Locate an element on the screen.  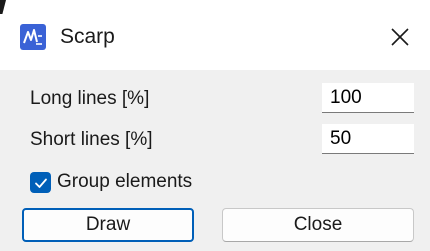
long-lines-label: Long lines [%] is located at coordinates (90, 98).